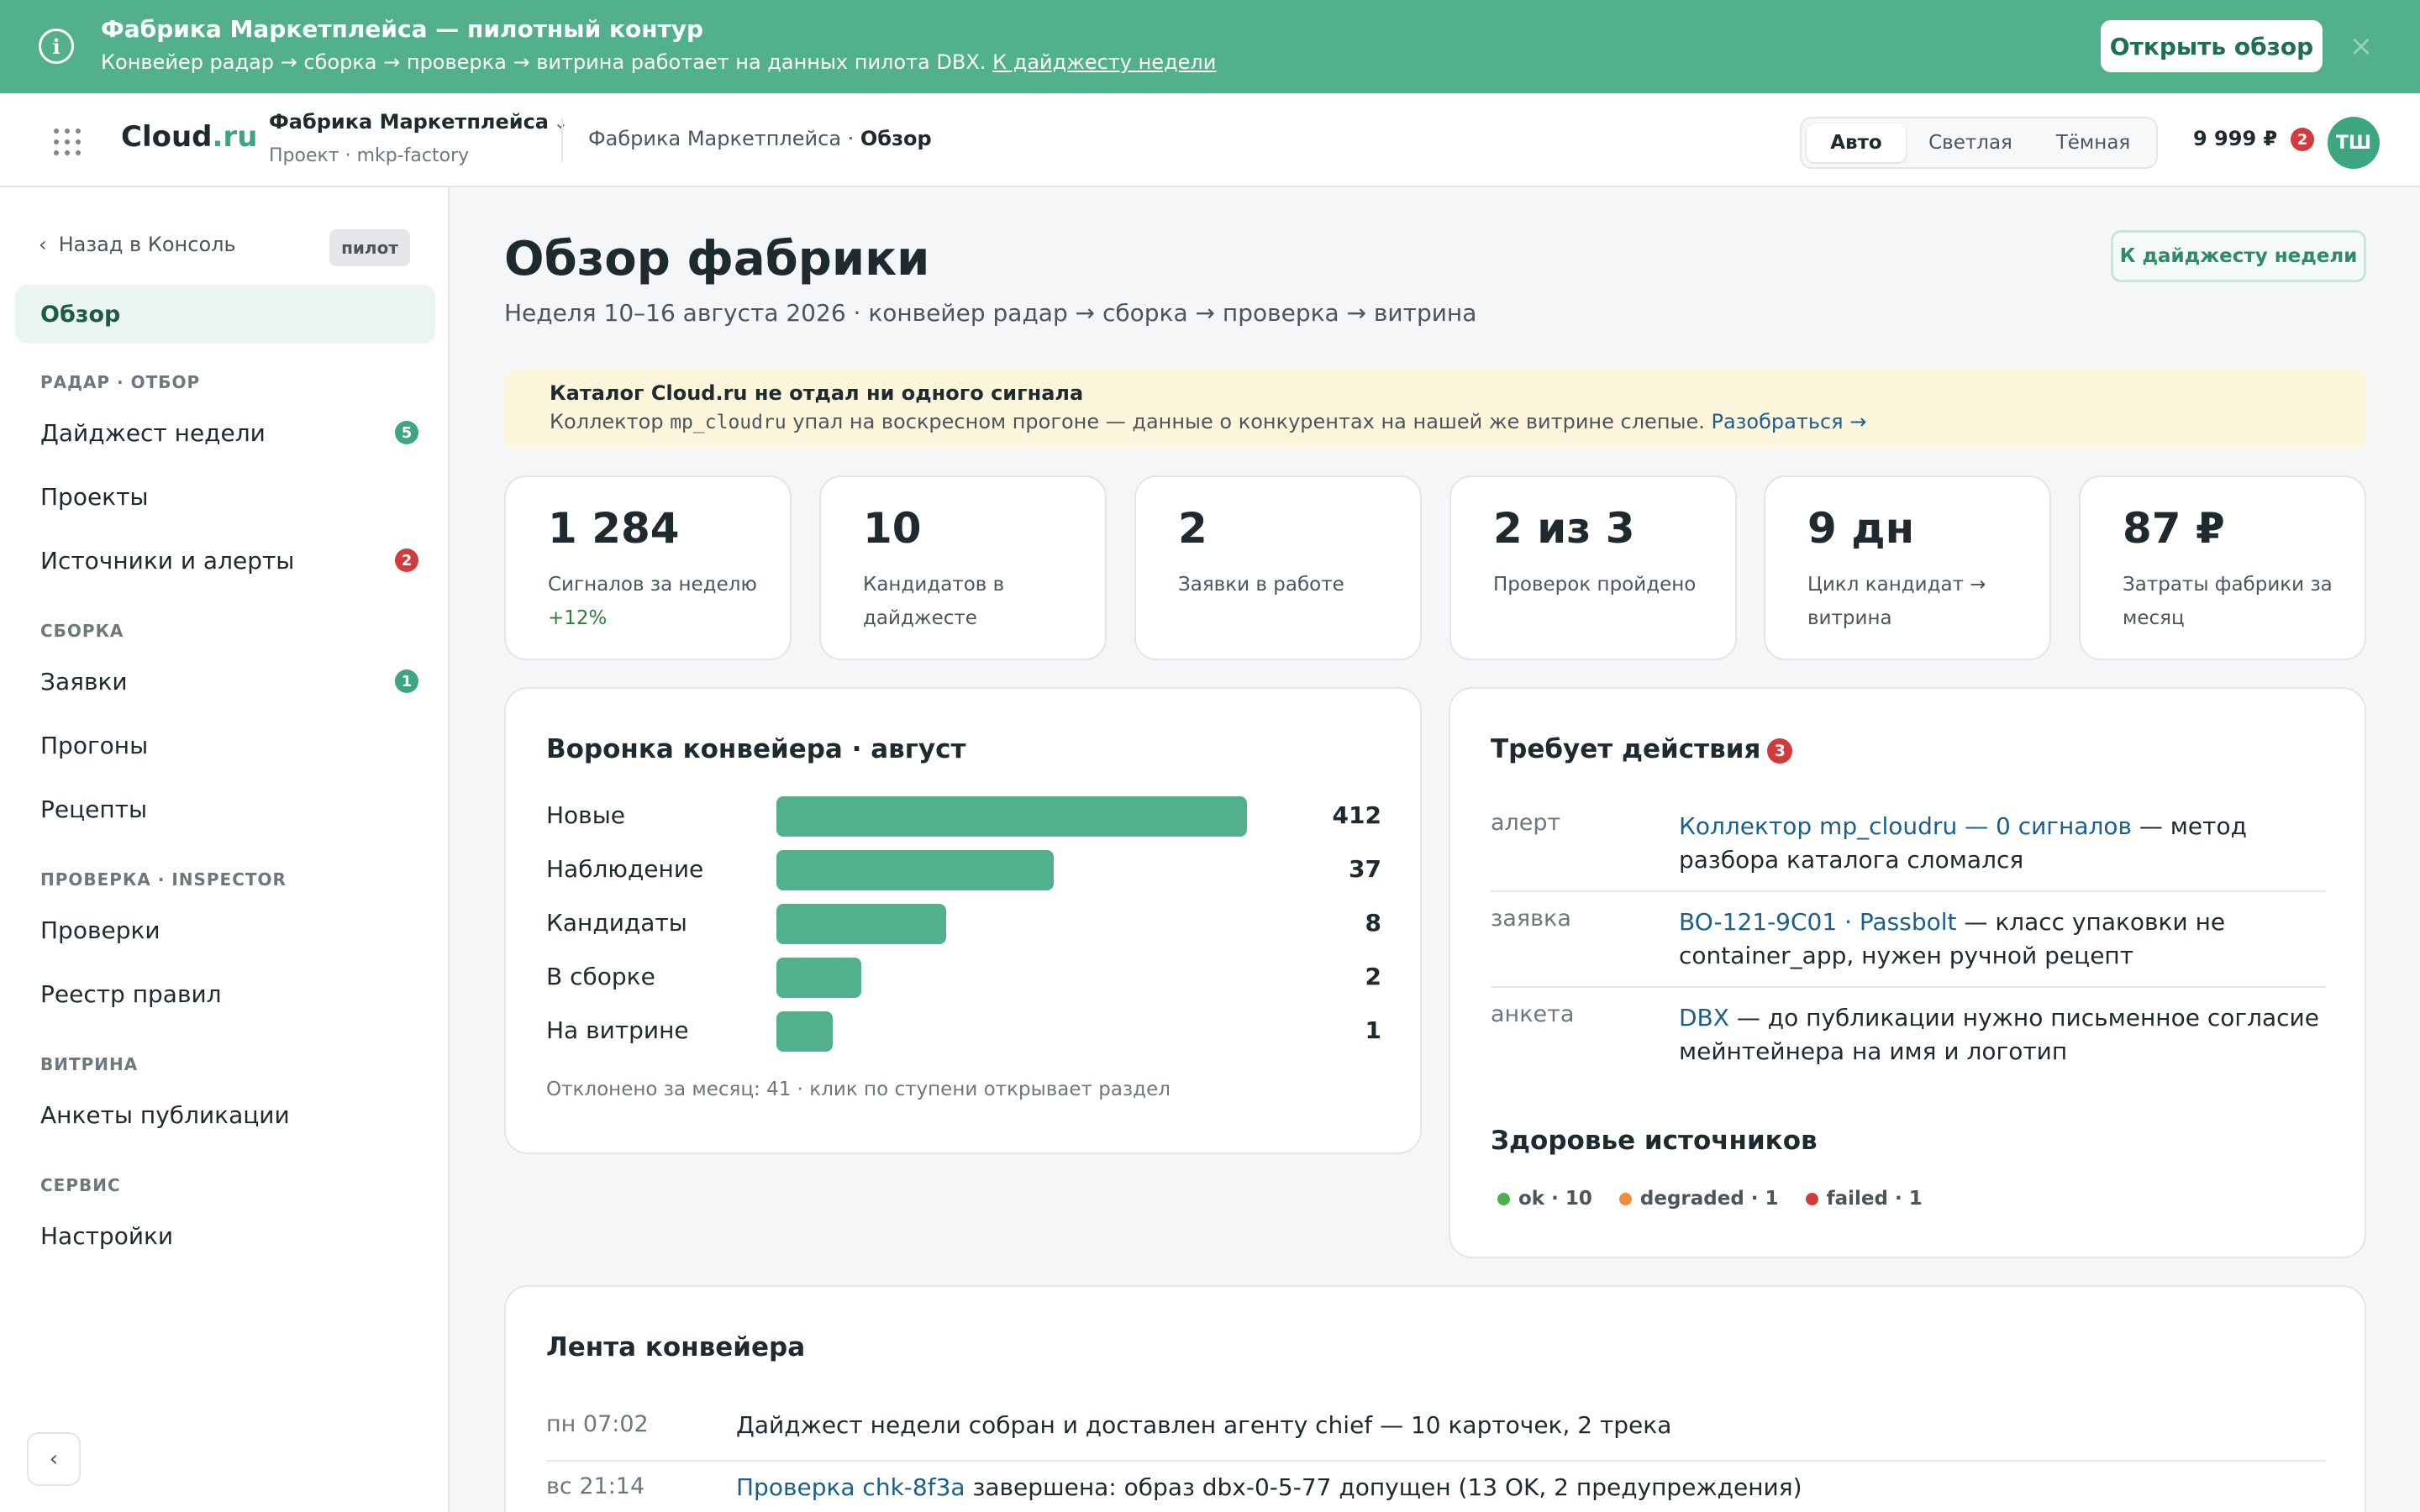  I want to click on kpi-value: 1 284, so click(614, 528).